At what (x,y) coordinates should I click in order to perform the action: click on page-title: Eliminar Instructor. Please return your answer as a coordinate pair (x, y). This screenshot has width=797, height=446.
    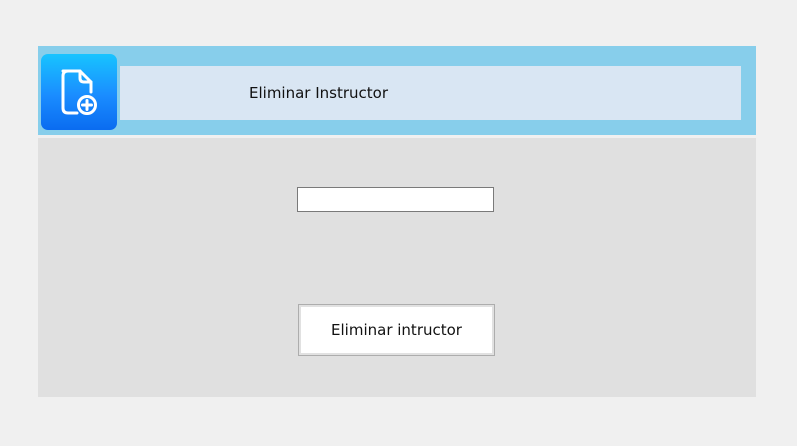
    Looking at the image, I should click on (318, 93).